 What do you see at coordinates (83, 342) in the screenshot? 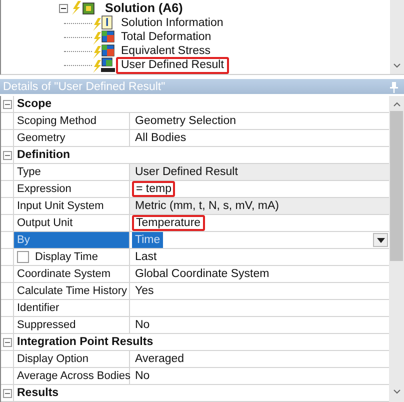
I see `group-heading: Integration Point Results` at bounding box center [83, 342].